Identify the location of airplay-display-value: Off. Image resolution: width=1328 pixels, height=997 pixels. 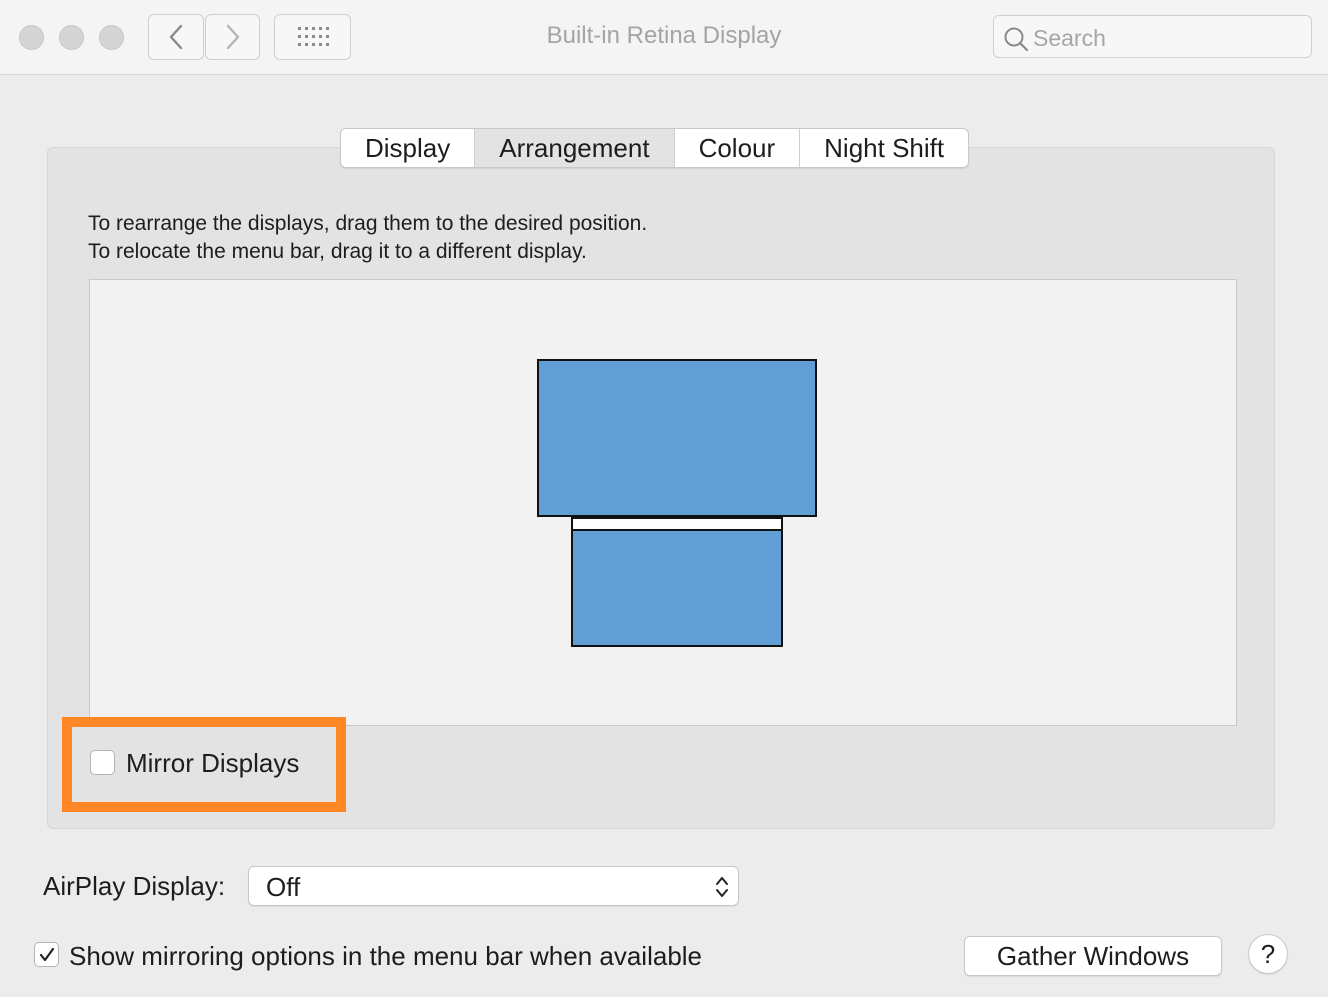
(283, 887).